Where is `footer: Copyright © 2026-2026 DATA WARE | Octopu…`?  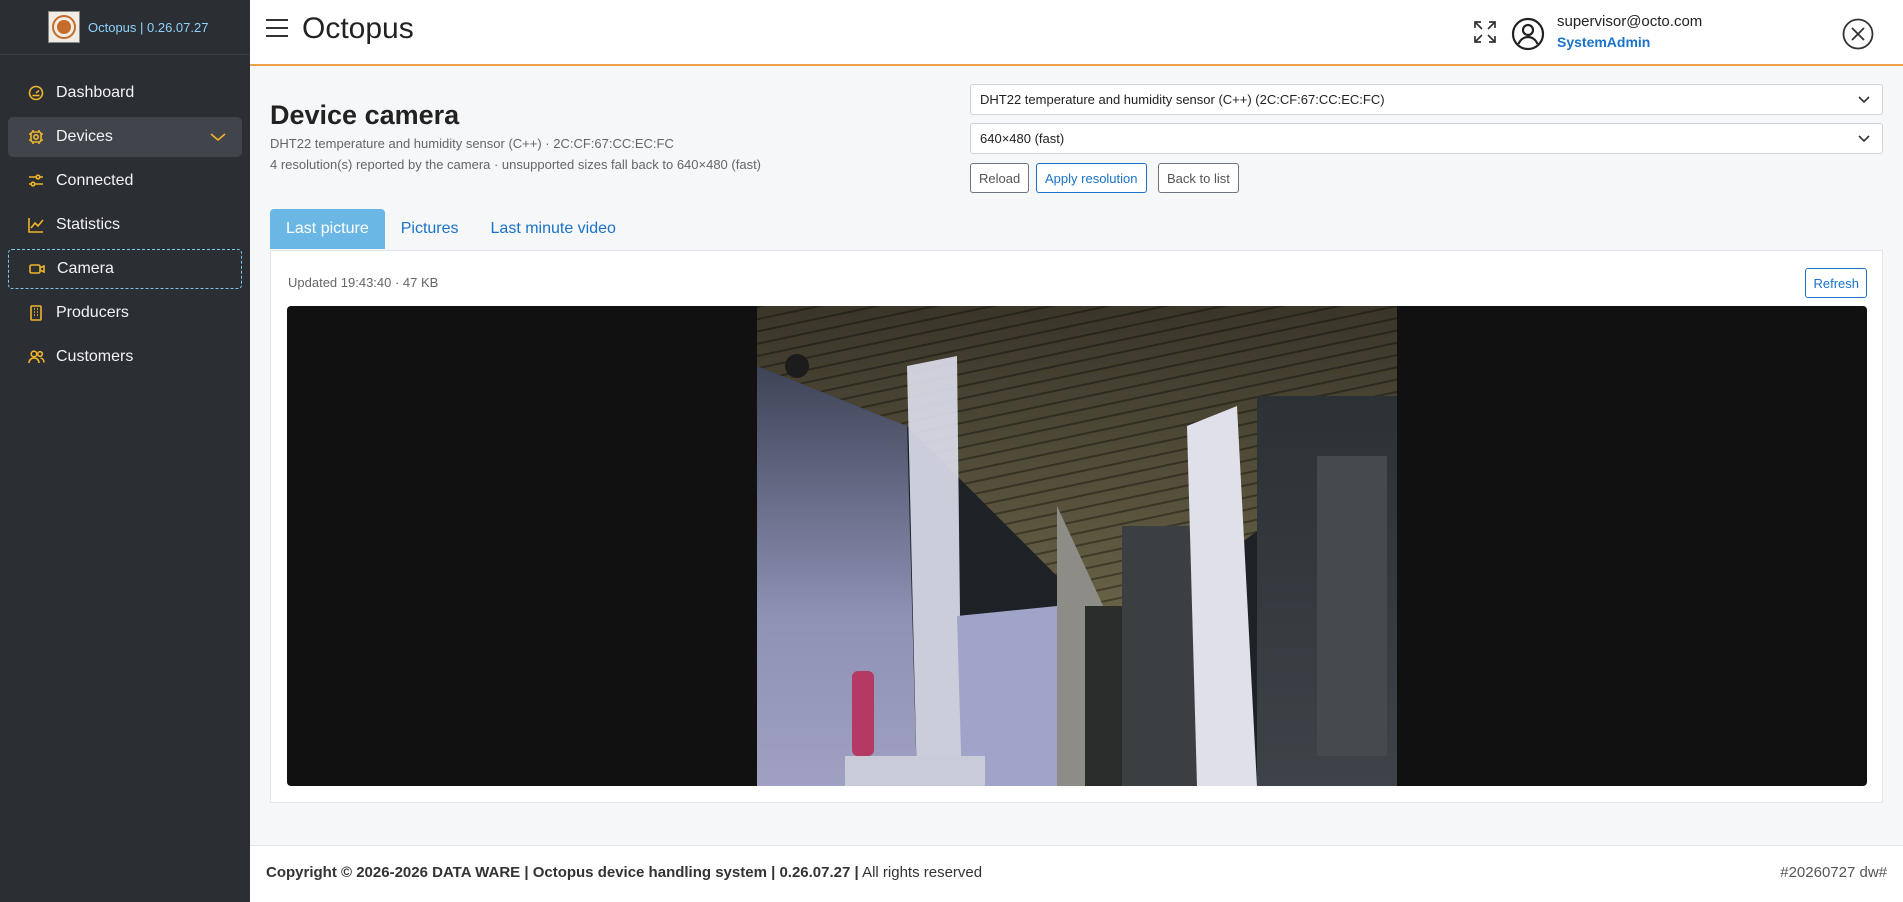 footer: Copyright © 2026-2026 DATA WARE | Octopu… is located at coordinates (1076, 873).